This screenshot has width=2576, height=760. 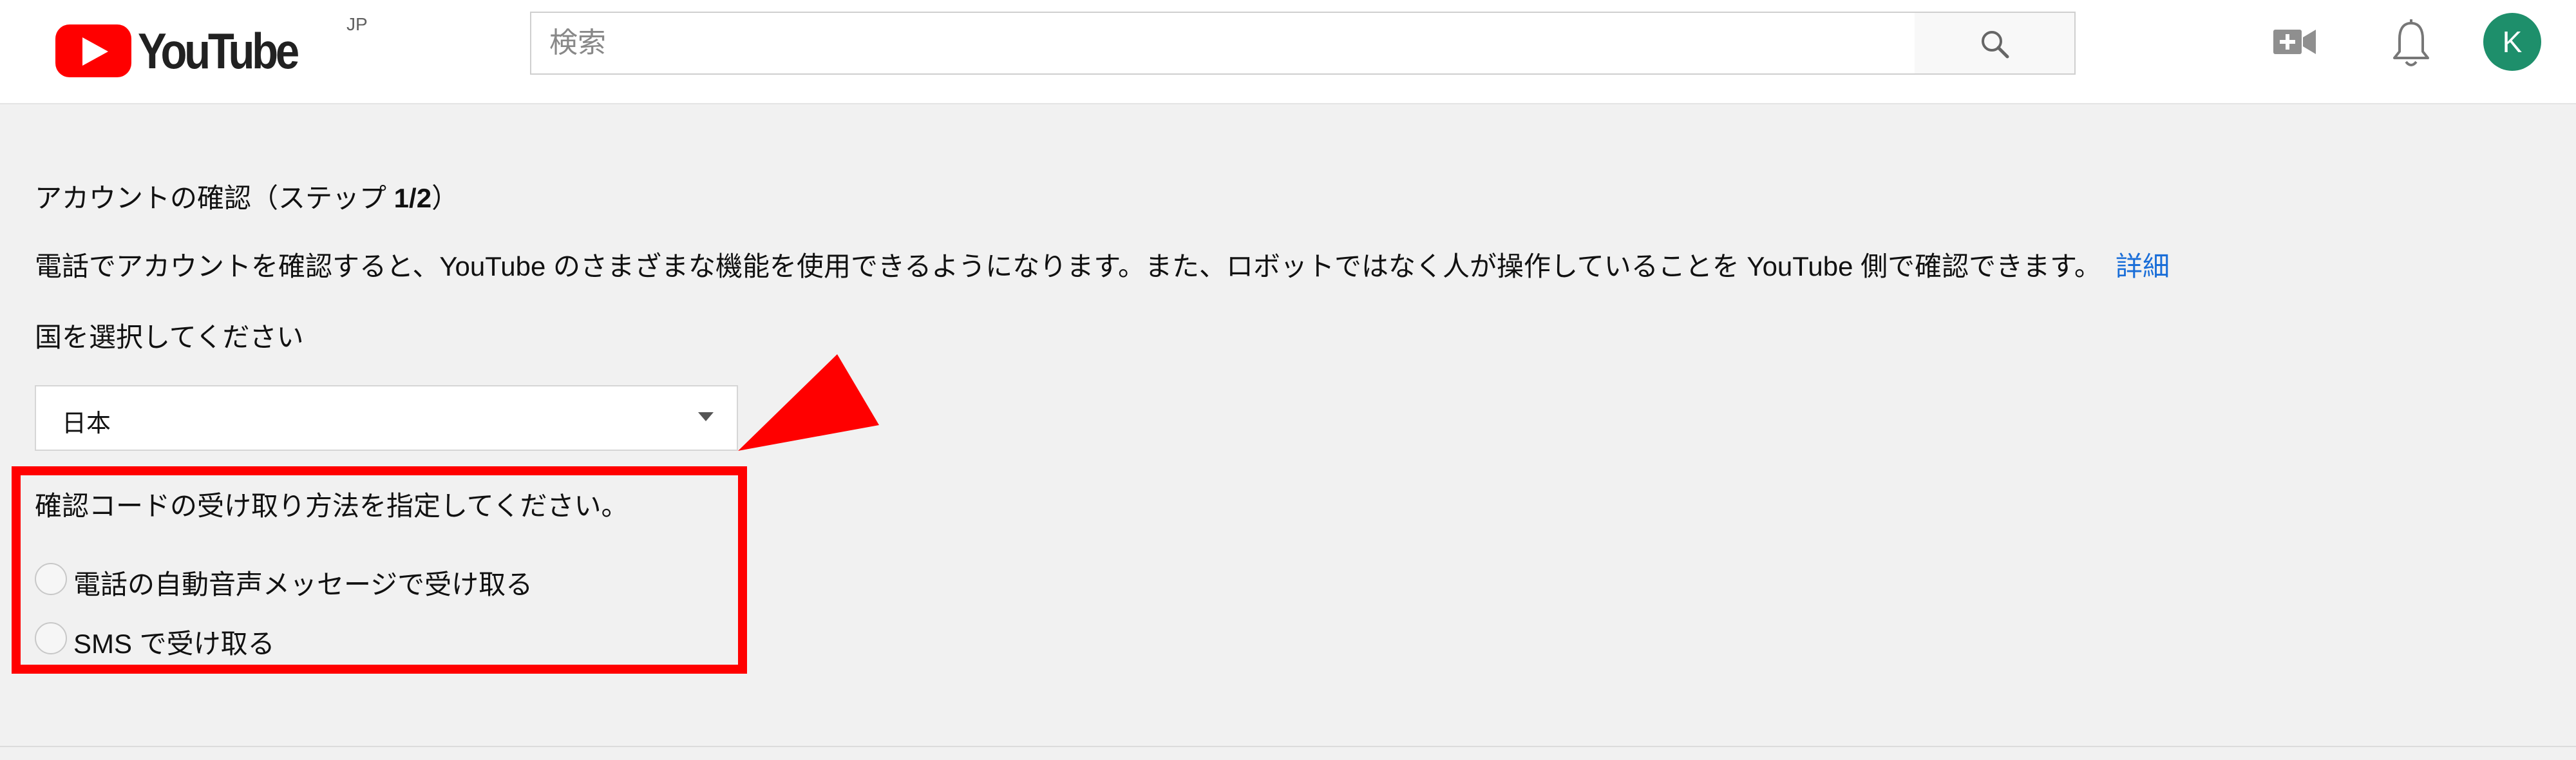 What do you see at coordinates (1223, 43) in the screenshot?
I see `search-input` at bounding box center [1223, 43].